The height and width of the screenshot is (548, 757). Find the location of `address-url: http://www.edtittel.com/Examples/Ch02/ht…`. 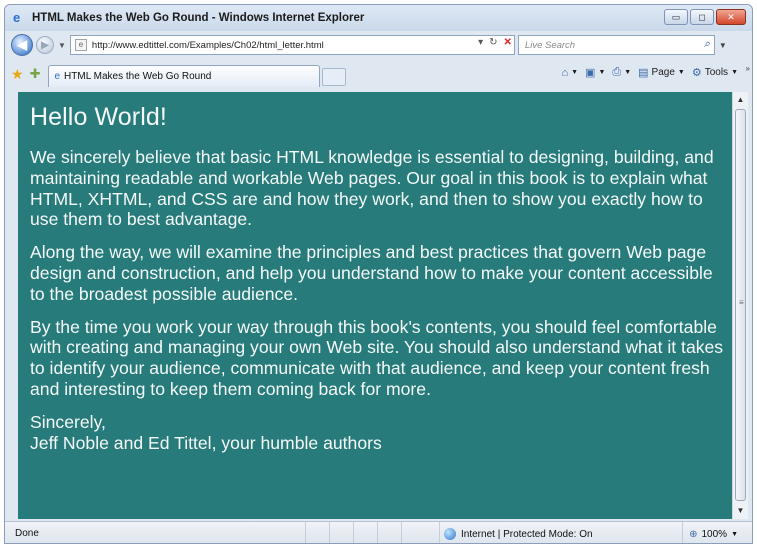

address-url: http://www.edtittel.com/Examples/Ch02/ht… is located at coordinates (207, 45).